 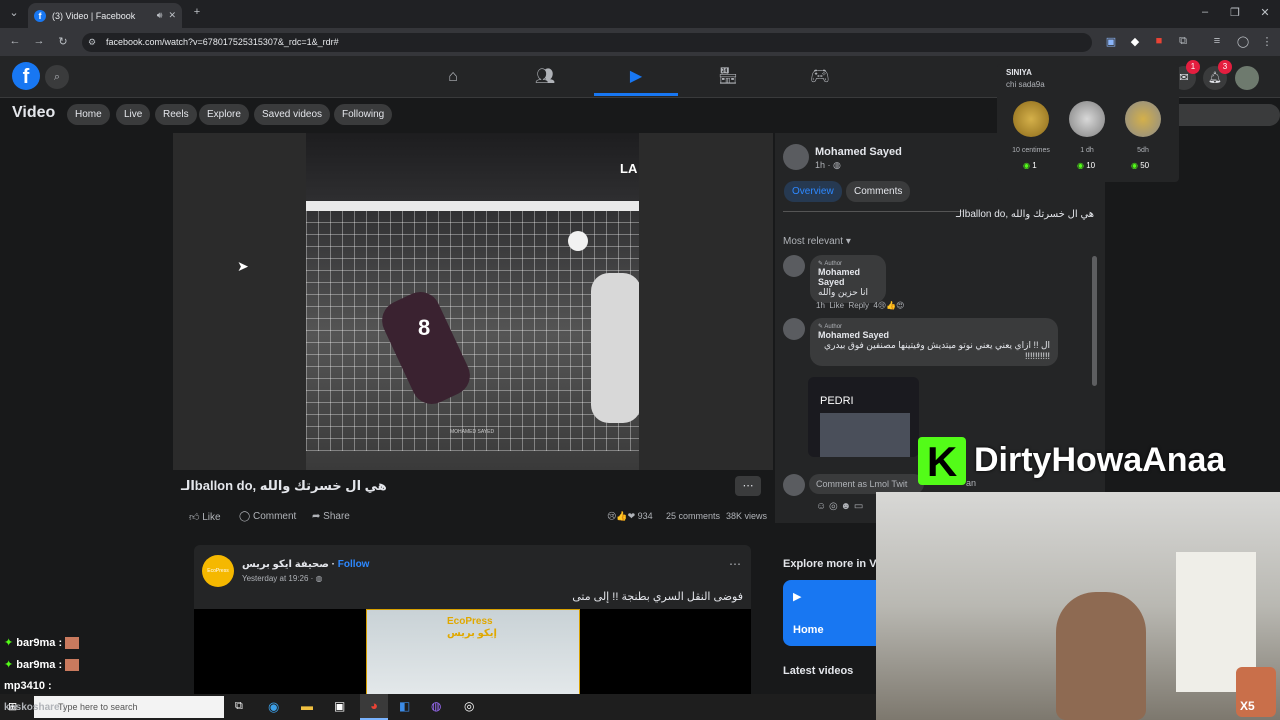 I want to click on goalkeeper-figure, so click(x=615, y=348).